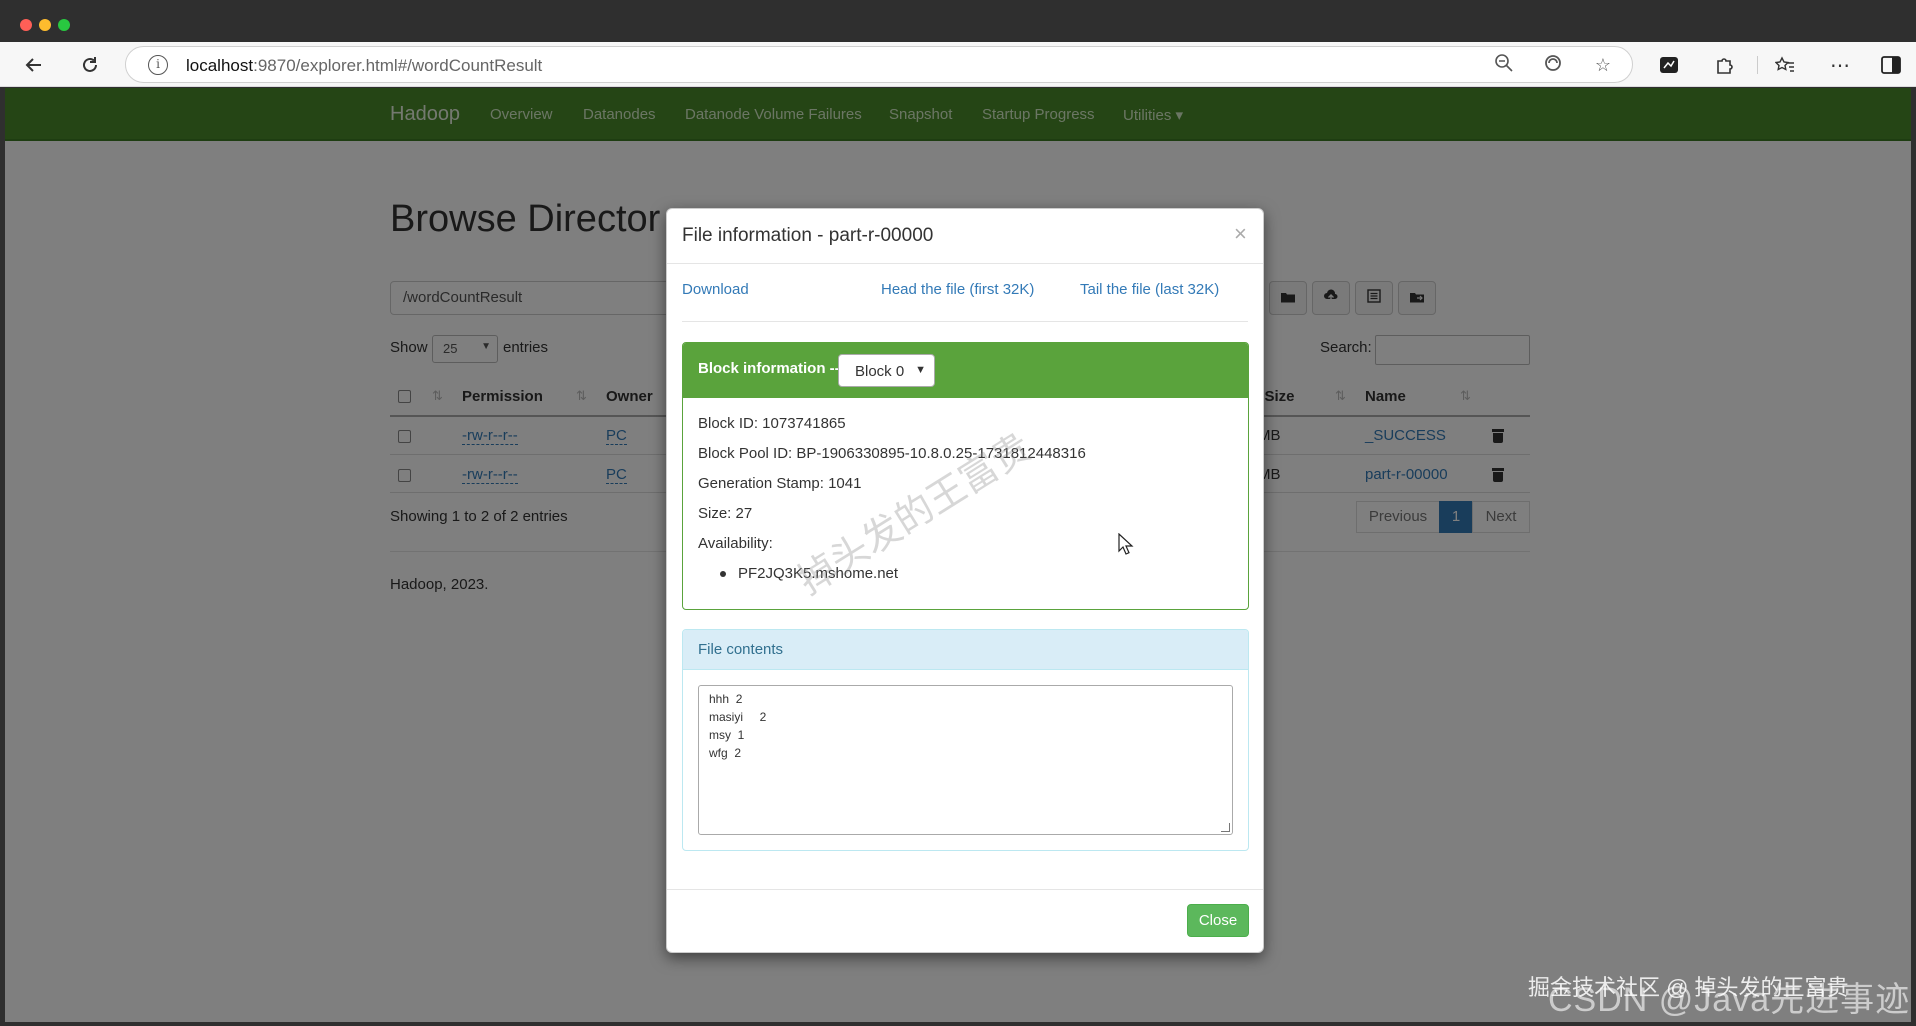  I want to click on modal-footer-divider, so click(965, 889).